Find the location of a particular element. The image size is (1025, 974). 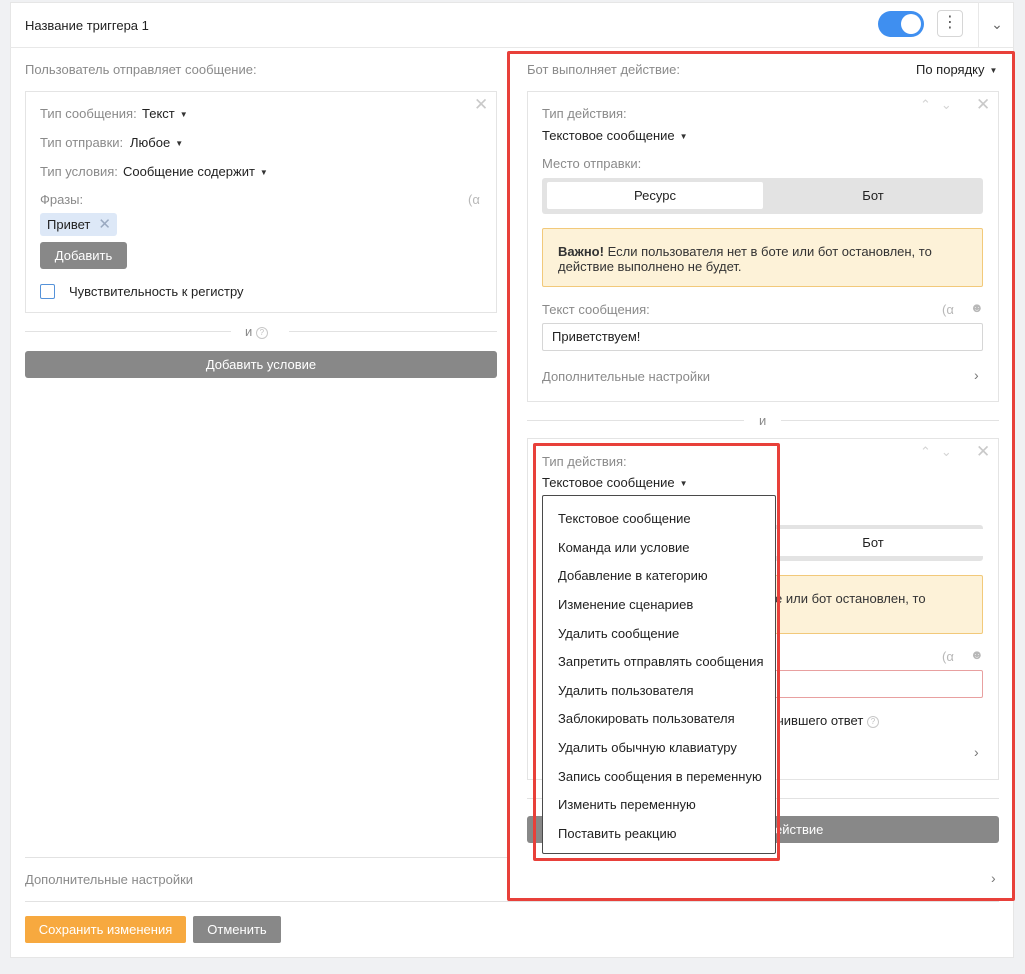

kebab-icon: ⋮ is located at coordinates (950, 22).